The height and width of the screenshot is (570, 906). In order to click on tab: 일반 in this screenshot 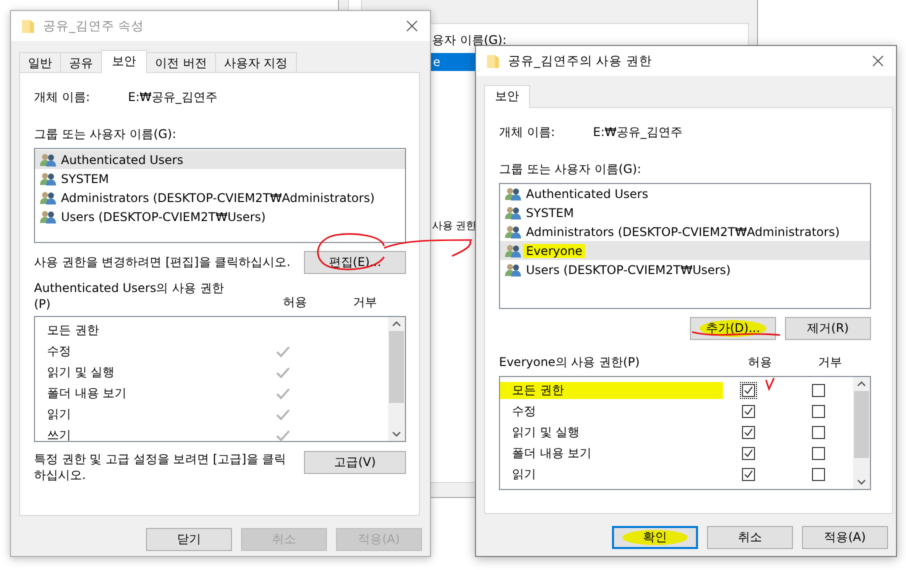, I will do `click(40, 62)`.